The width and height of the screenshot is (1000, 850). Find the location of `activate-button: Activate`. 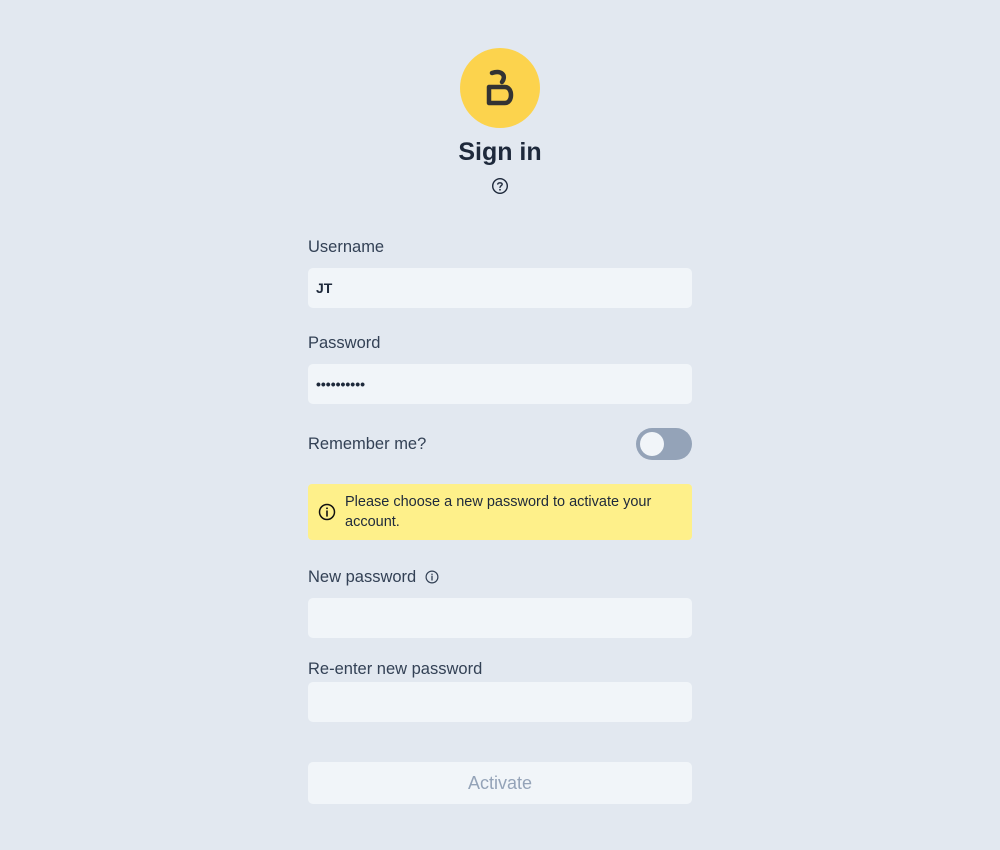

activate-button: Activate is located at coordinates (500, 783).